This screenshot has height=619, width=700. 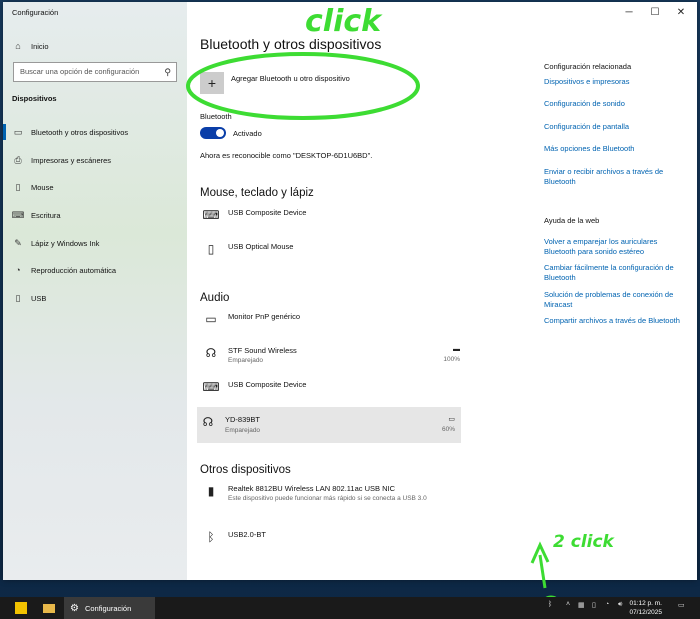 I want to click on taskbar-app-label: Configuración, so click(x=108, y=608).